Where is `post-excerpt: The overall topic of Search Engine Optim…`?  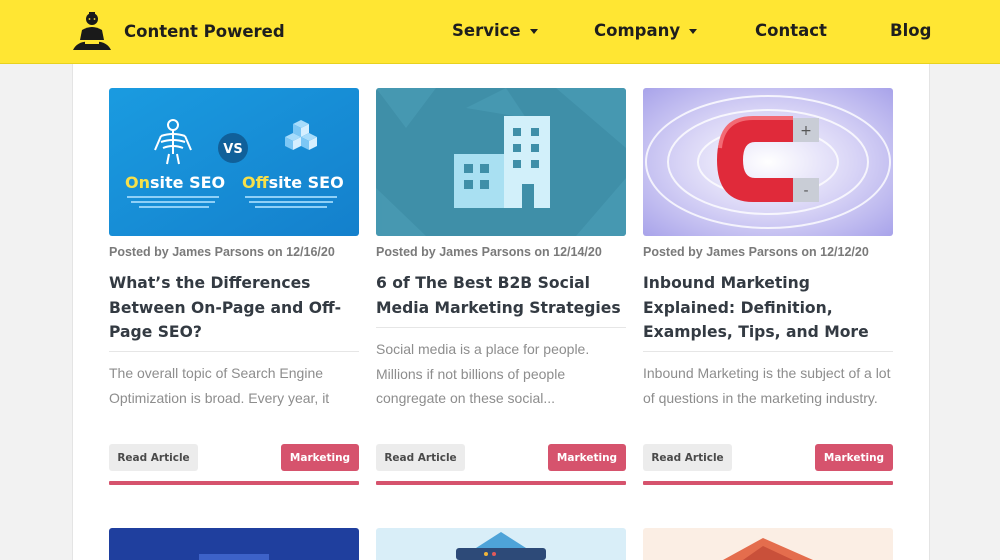 post-excerpt: The overall topic of Search Engine Optim… is located at coordinates (219, 385).